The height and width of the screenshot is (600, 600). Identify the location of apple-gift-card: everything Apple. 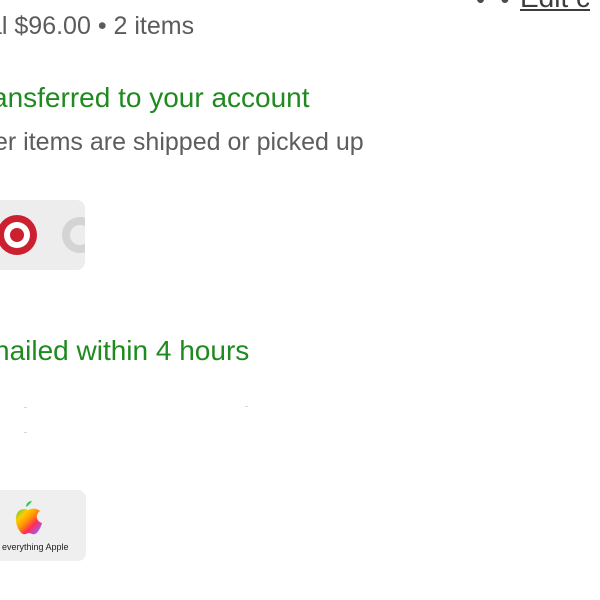
(43, 525).